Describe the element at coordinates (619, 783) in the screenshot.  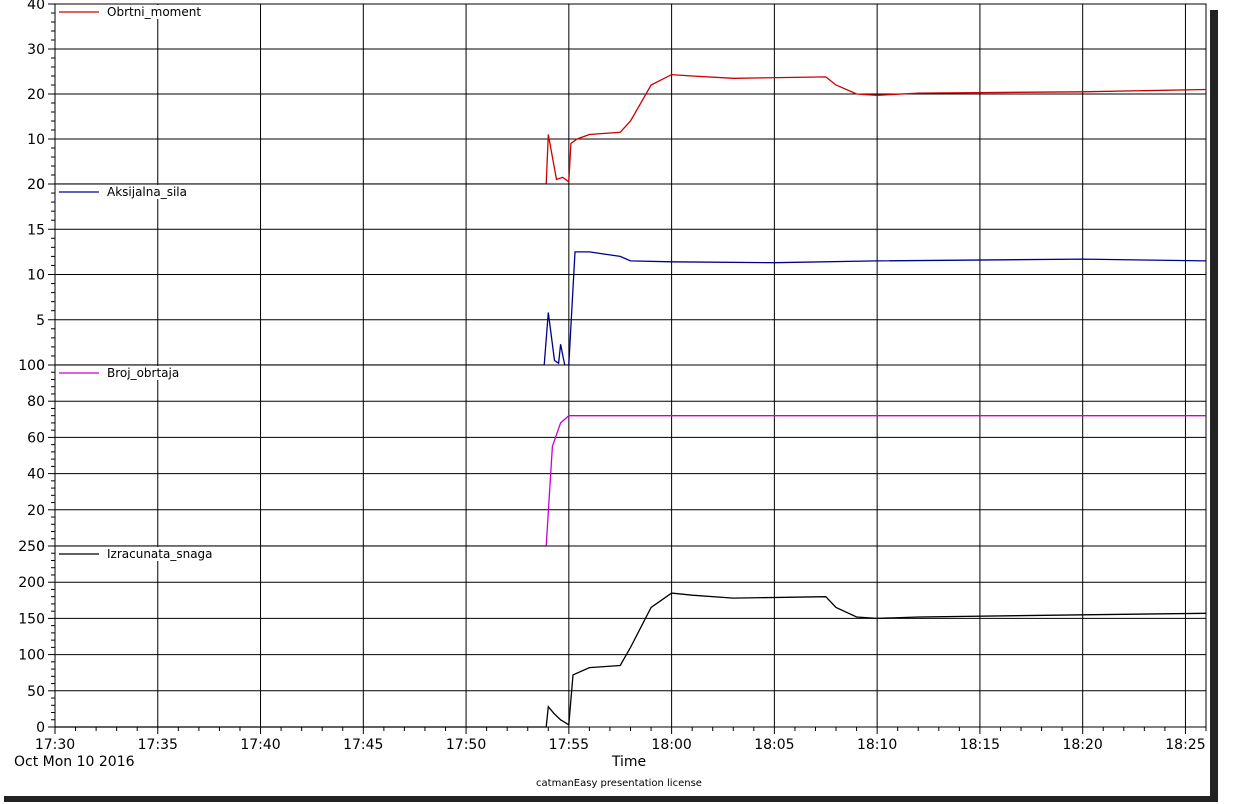
I see `license-footer: catmanEasy presentation license` at that location.